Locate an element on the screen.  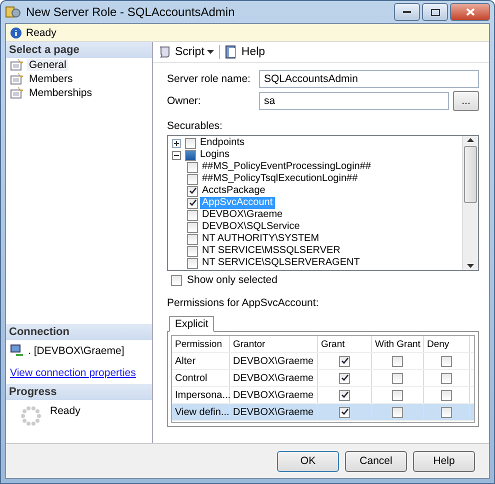
checkbox-label: Show only selected is located at coordinates (232, 280).